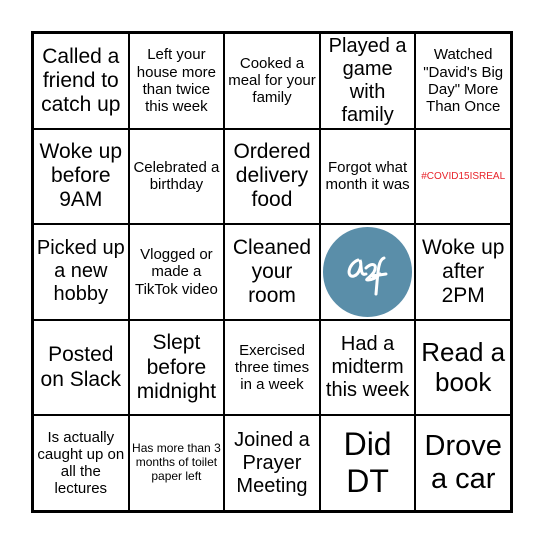 The width and height of the screenshot is (544, 544). I want to click on logo-circle-icon, so click(367, 272).